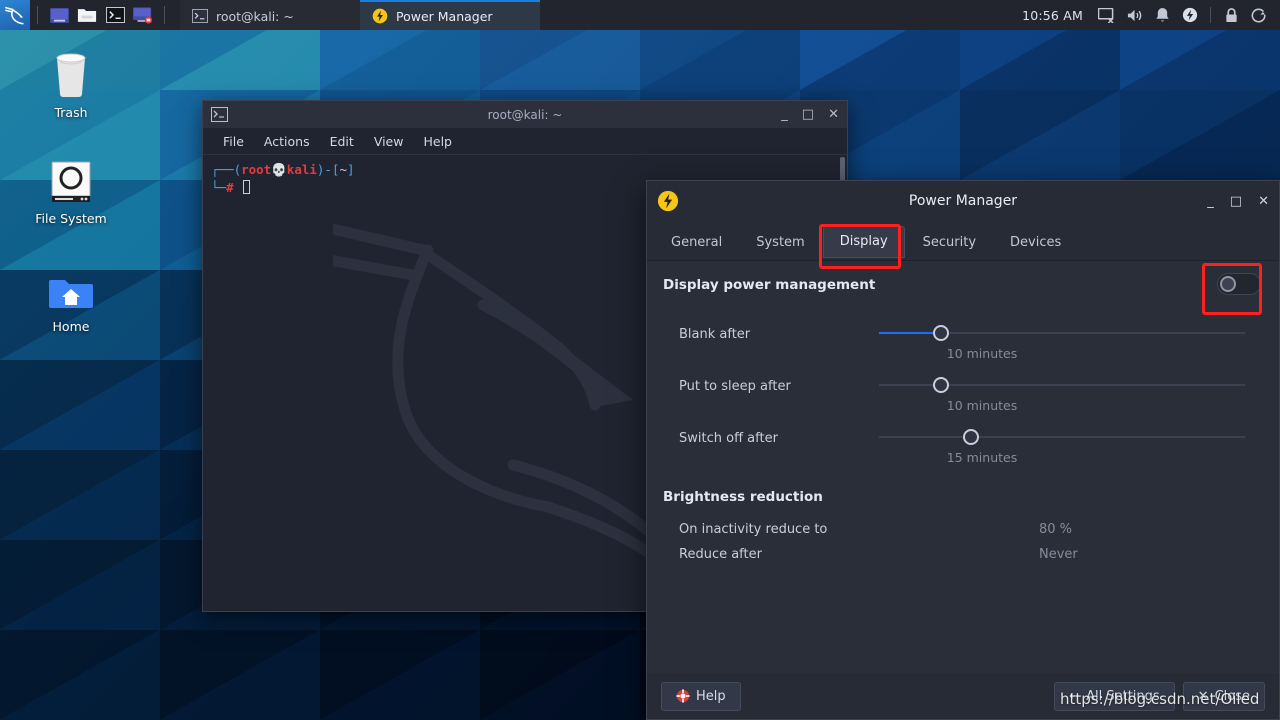 The height and width of the screenshot is (720, 1280). What do you see at coordinates (444, 16) in the screenshot?
I see `taskbar-button-label: Power Manager` at bounding box center [444, 16].